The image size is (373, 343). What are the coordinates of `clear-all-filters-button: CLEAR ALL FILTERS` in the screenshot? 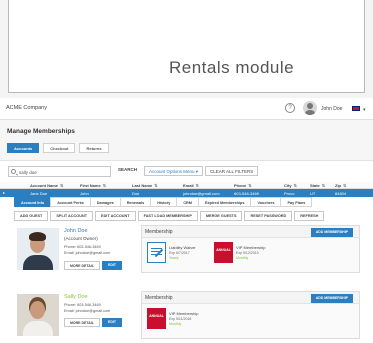 It's located at (232, 171).